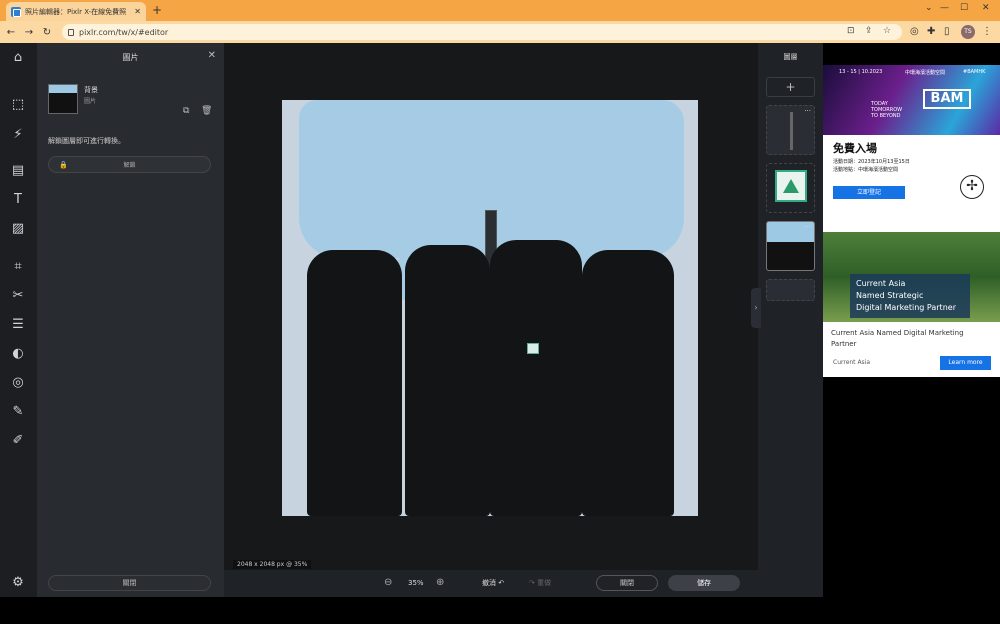 The width and height of the screenshot is (1000, 624). What do you see at coordinates (86, 141) in the screenshot?
I see `unlock-hint: 解鎖圖層即可進行轉換。` at bounding box center [86, 141].